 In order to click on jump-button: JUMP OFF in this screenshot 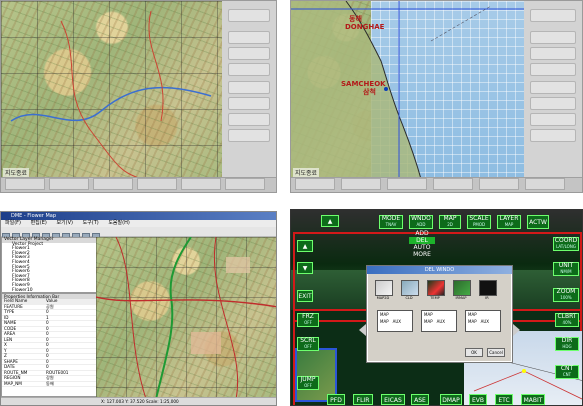, I will do `click(308, 383)`.